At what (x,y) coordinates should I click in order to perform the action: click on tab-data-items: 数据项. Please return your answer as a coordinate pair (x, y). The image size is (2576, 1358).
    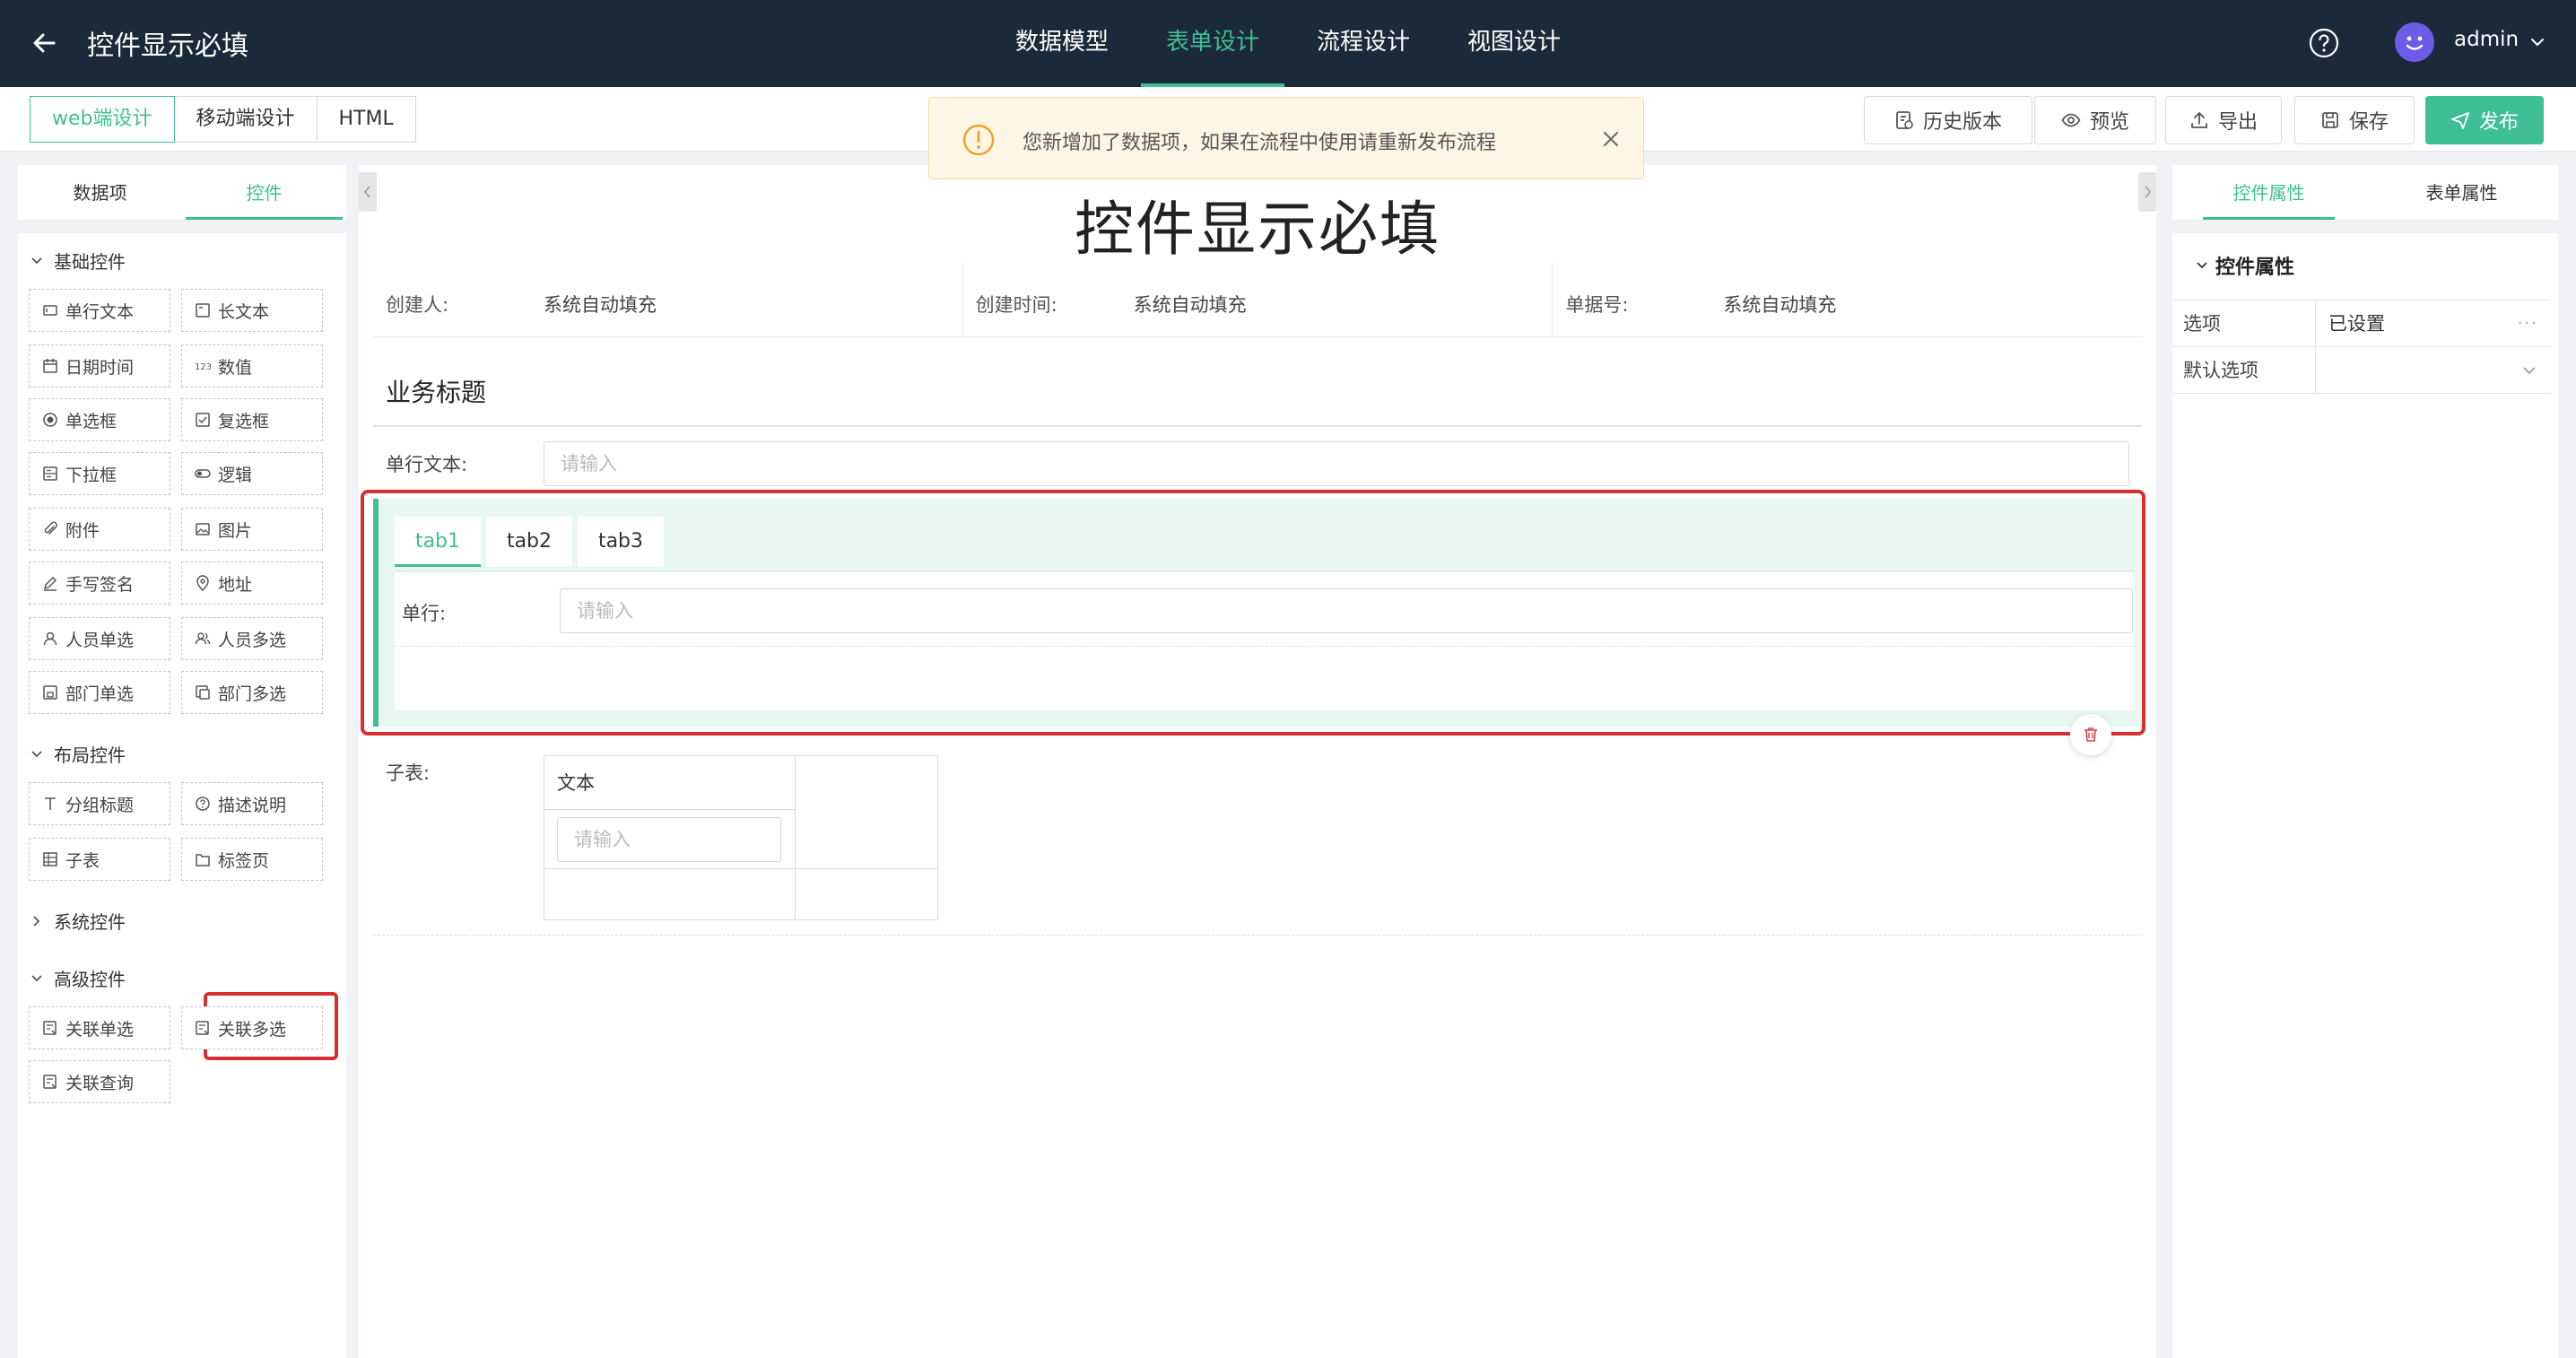
    Looking at the image, I should click on (100, 192).